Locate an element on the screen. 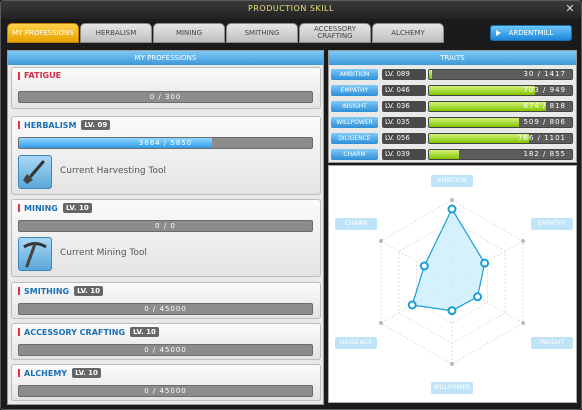  trait-value: 703 / 949 is located at coordinates (544, 90).